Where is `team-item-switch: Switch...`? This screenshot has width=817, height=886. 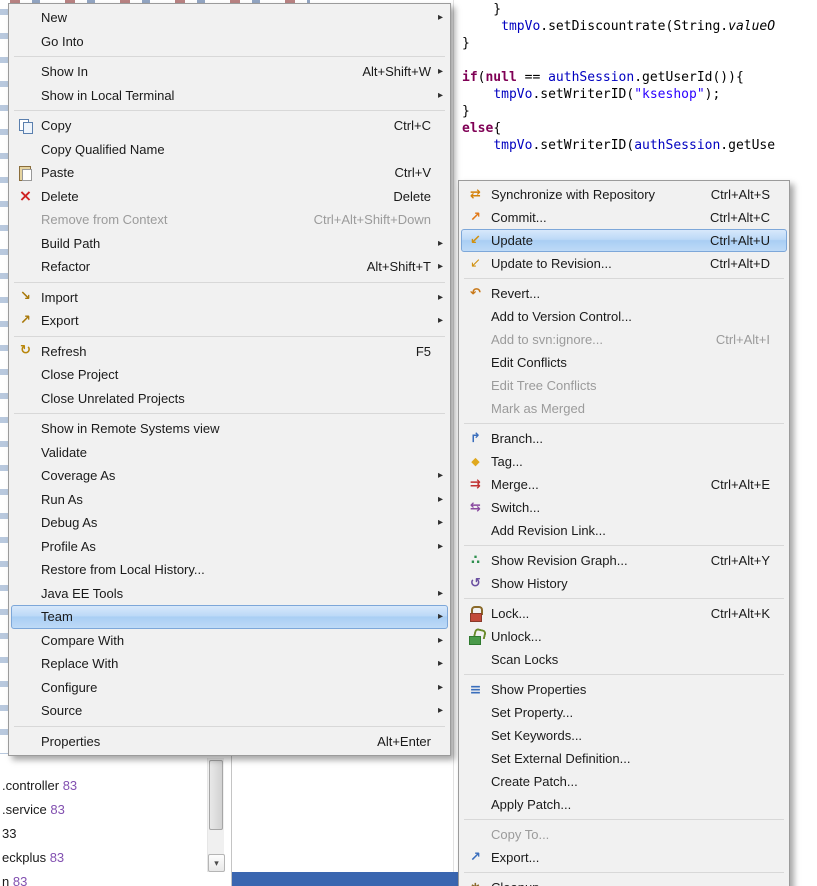 team-item-switch: Switch... is located at coordinates (624, 507).